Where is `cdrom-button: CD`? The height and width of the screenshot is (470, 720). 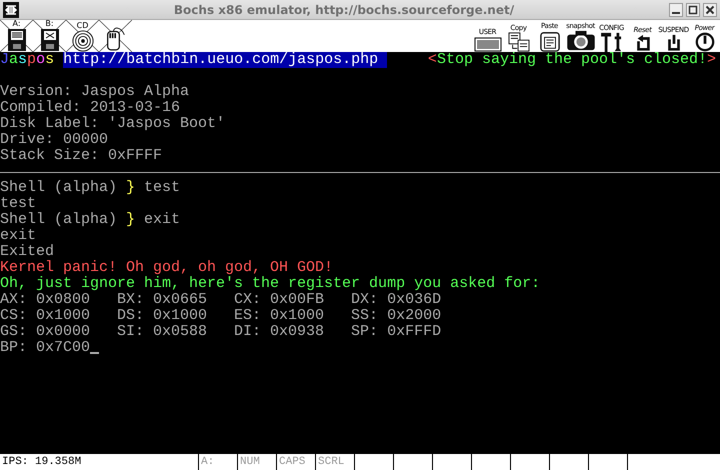 cdrom-button: CD is located at coordinates (82, 36).